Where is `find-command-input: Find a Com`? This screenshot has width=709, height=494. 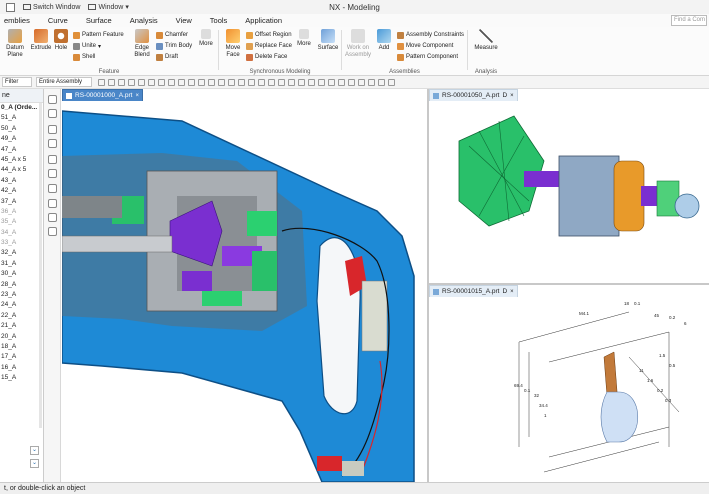
find-command-input: Find a Com is located at coordinates (689, 20).